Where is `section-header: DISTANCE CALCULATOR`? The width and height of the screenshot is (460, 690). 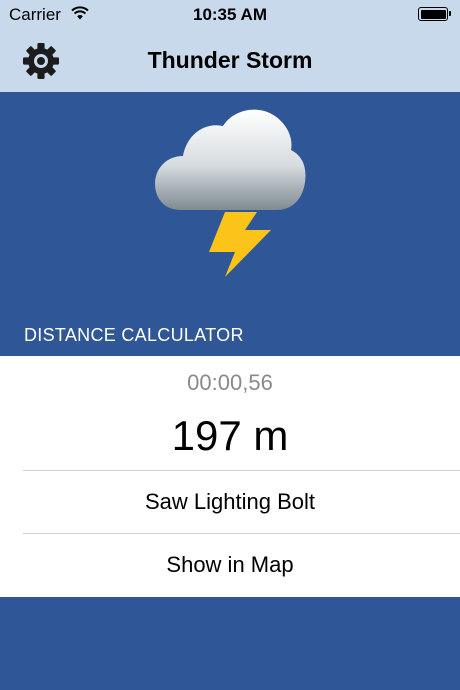
section-header: DISTANCE CALCULATOR is located at coordinates (134, 335).